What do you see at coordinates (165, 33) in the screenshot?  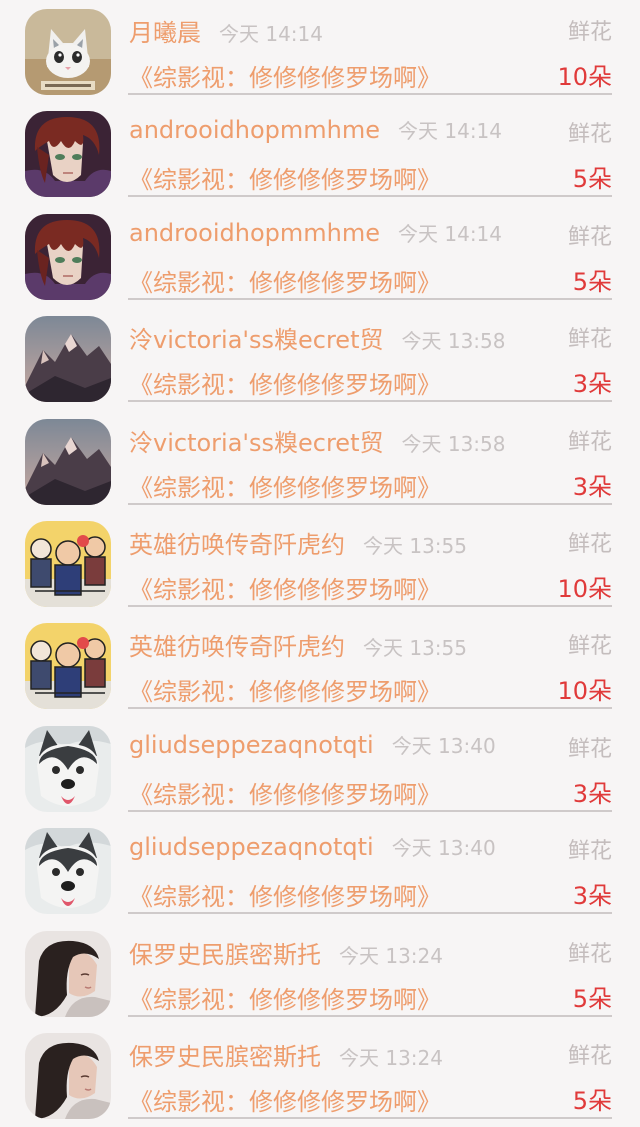 I see `username-text: 月曦晨` at bounding box center [165, 33].